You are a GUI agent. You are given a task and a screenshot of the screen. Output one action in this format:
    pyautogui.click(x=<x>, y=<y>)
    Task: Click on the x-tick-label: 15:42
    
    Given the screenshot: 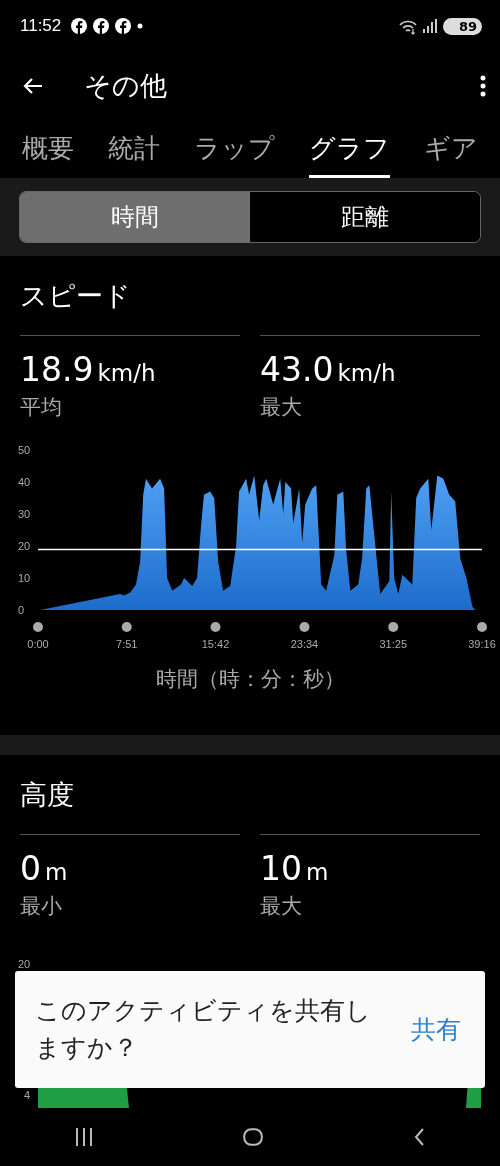 What is the action you would take?
    pyautogui.click(x=215, y=644)
    